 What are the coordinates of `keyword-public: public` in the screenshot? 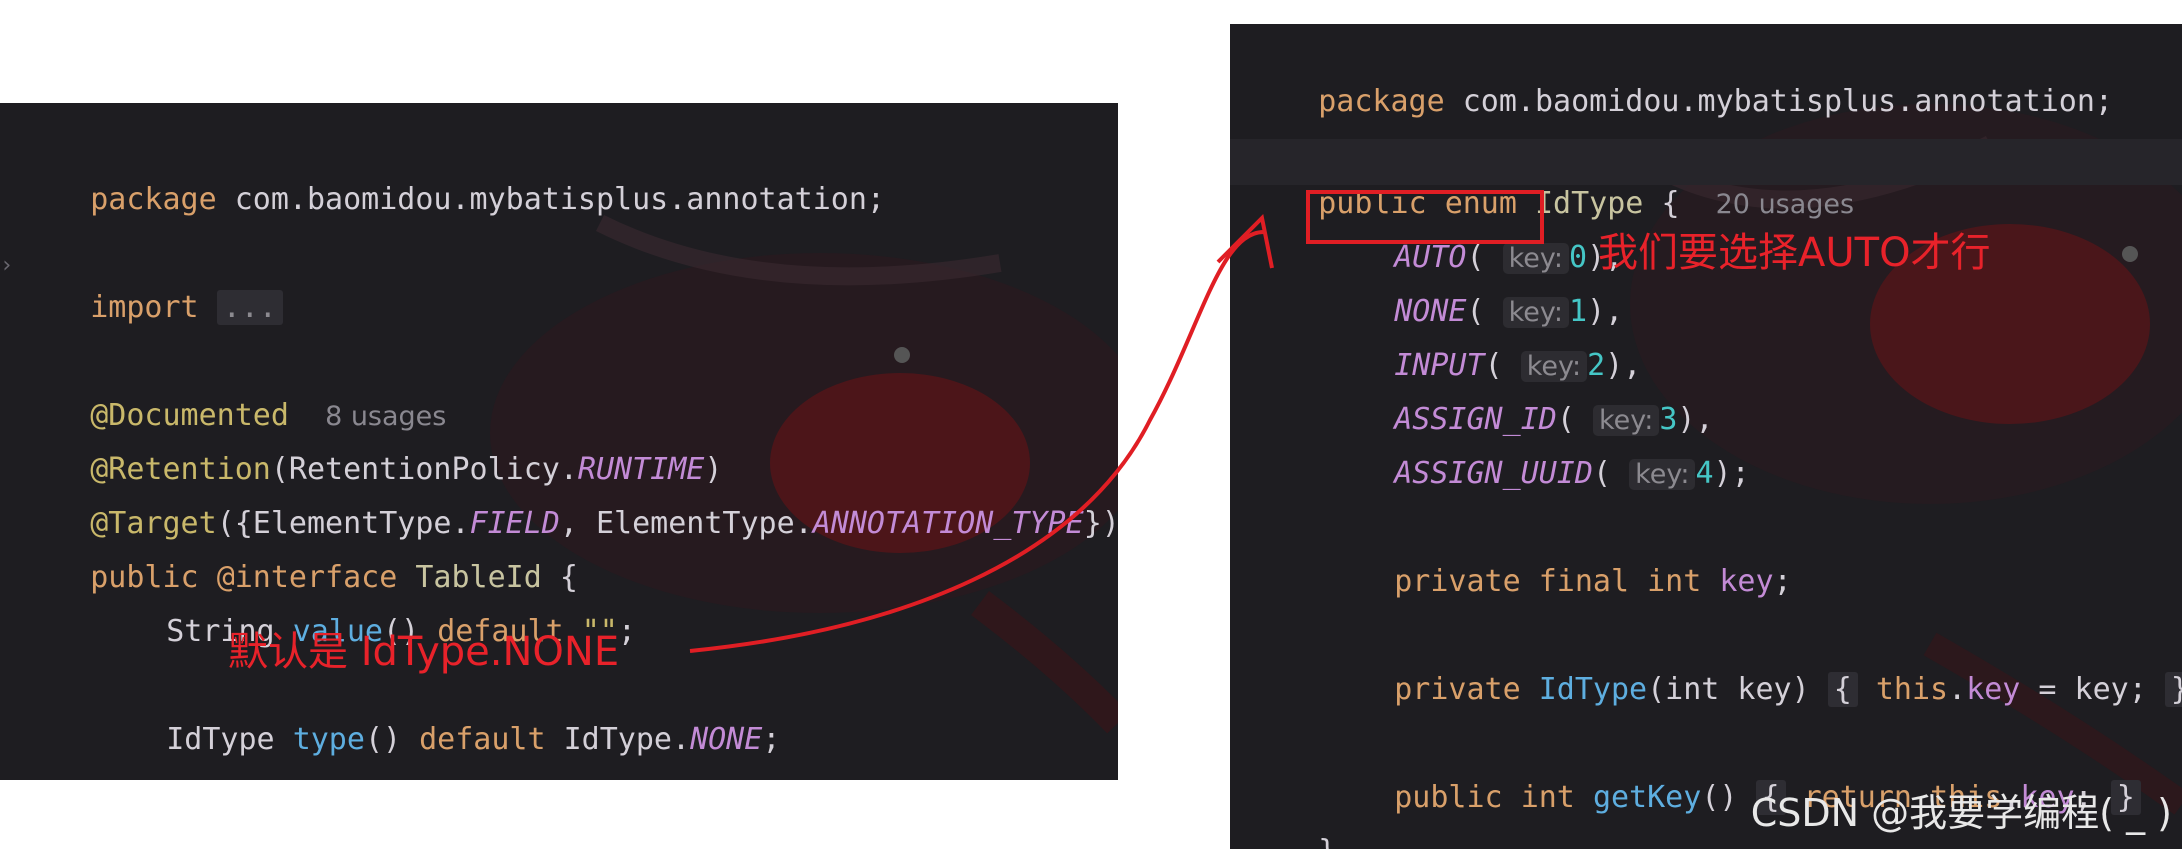 It's located at (1448, 797).